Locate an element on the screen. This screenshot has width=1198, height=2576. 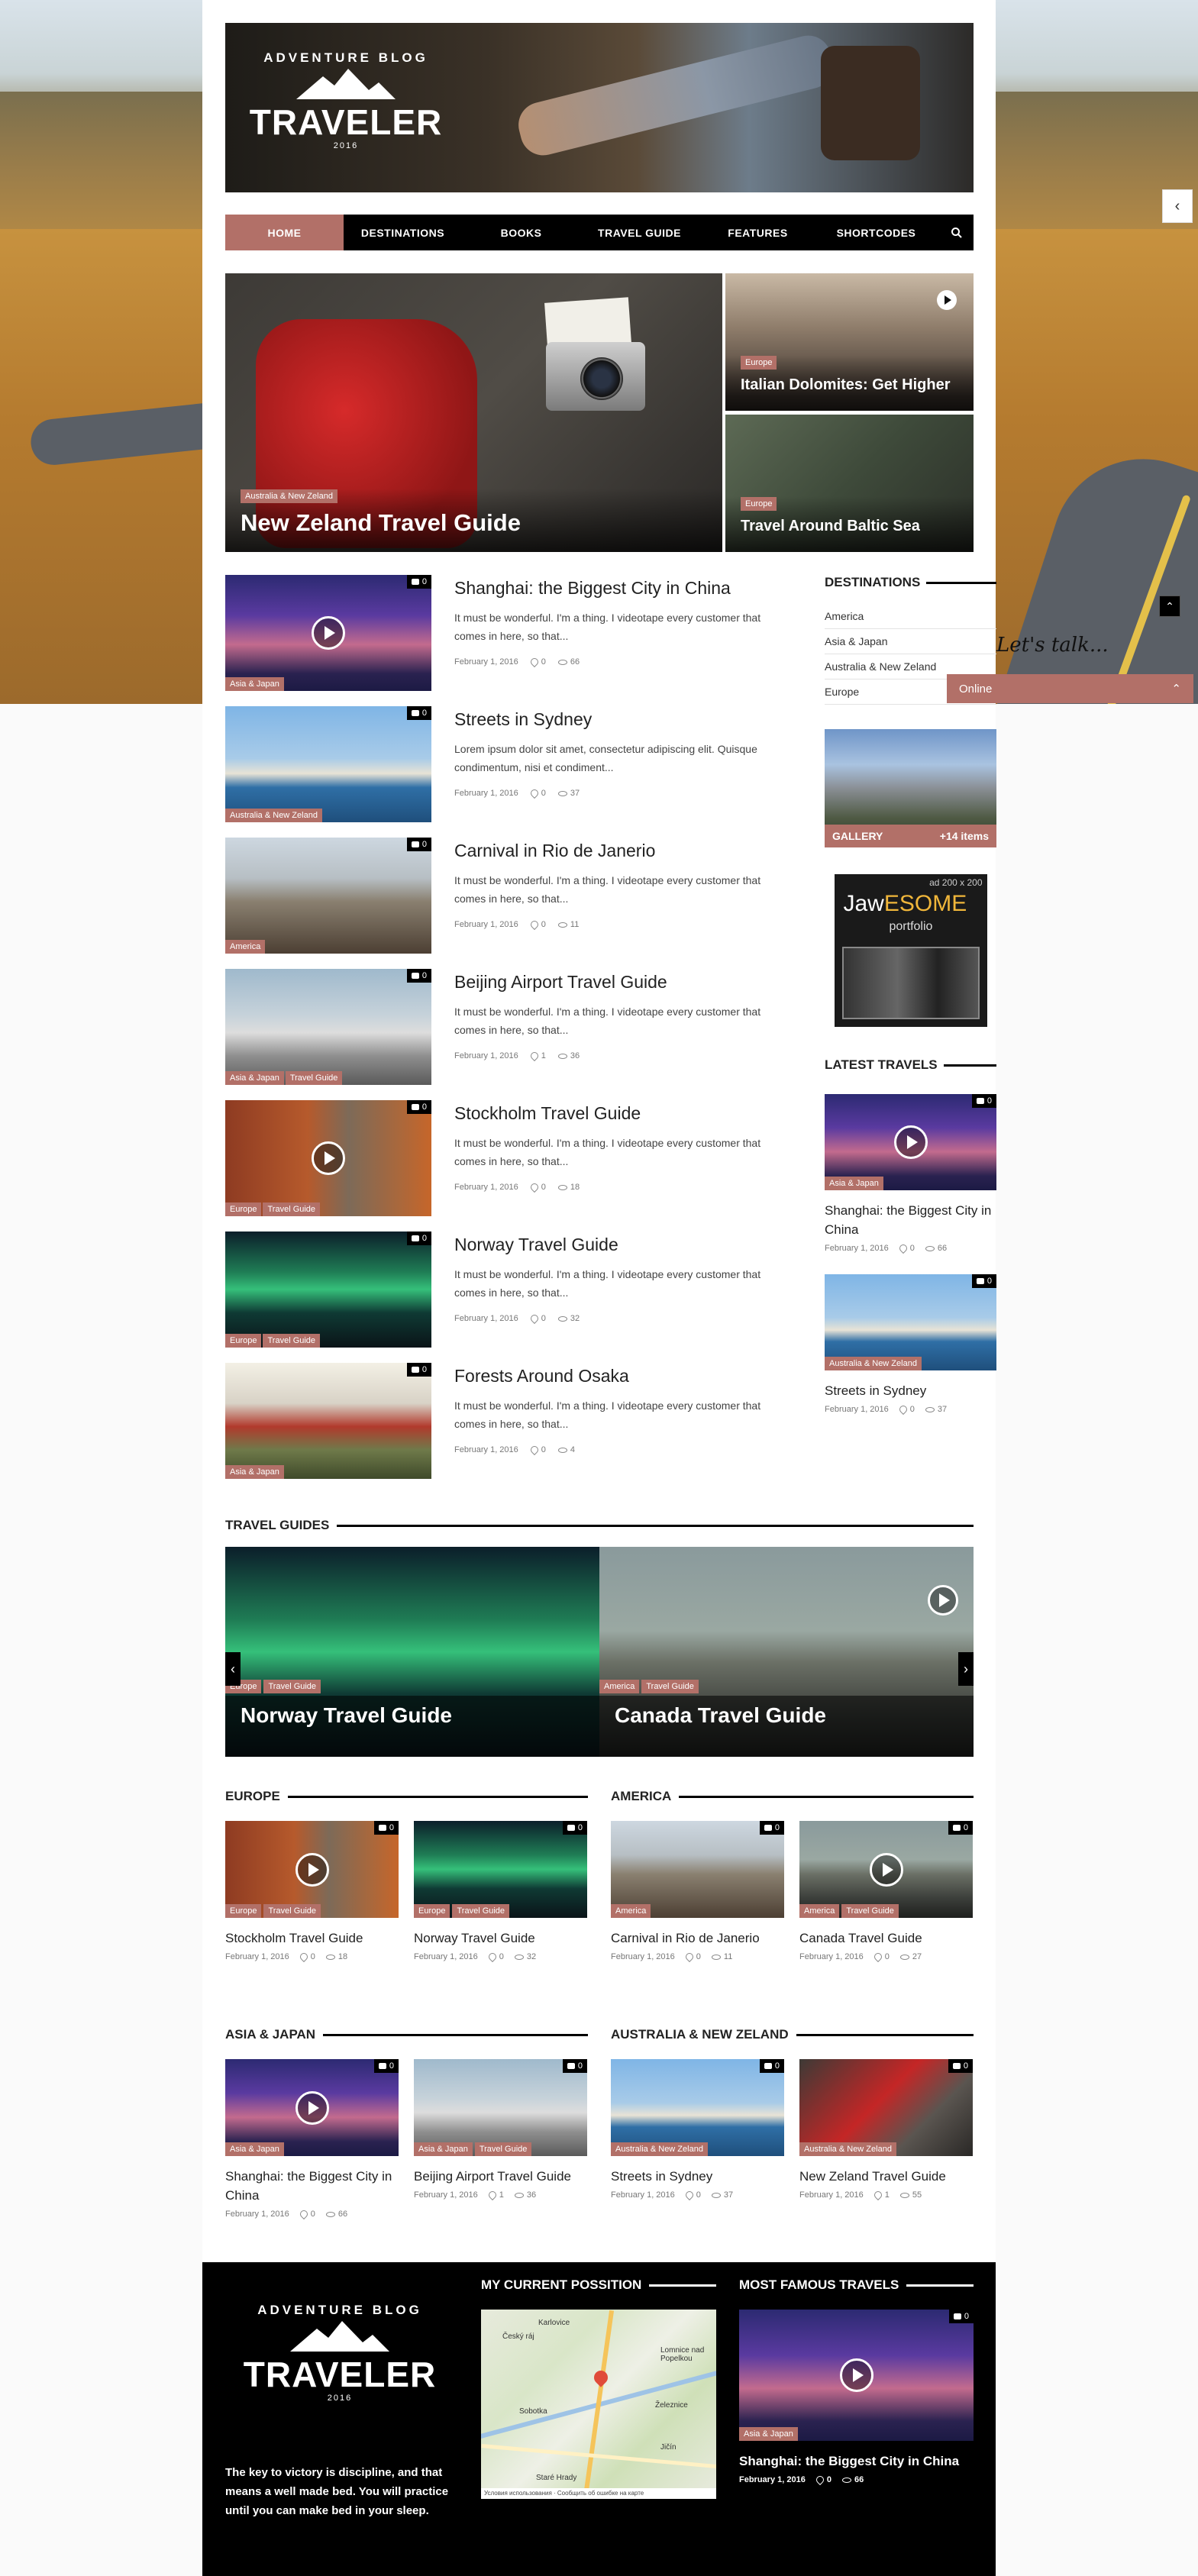
nav-home: HOME is located at coordinates (285, 232).